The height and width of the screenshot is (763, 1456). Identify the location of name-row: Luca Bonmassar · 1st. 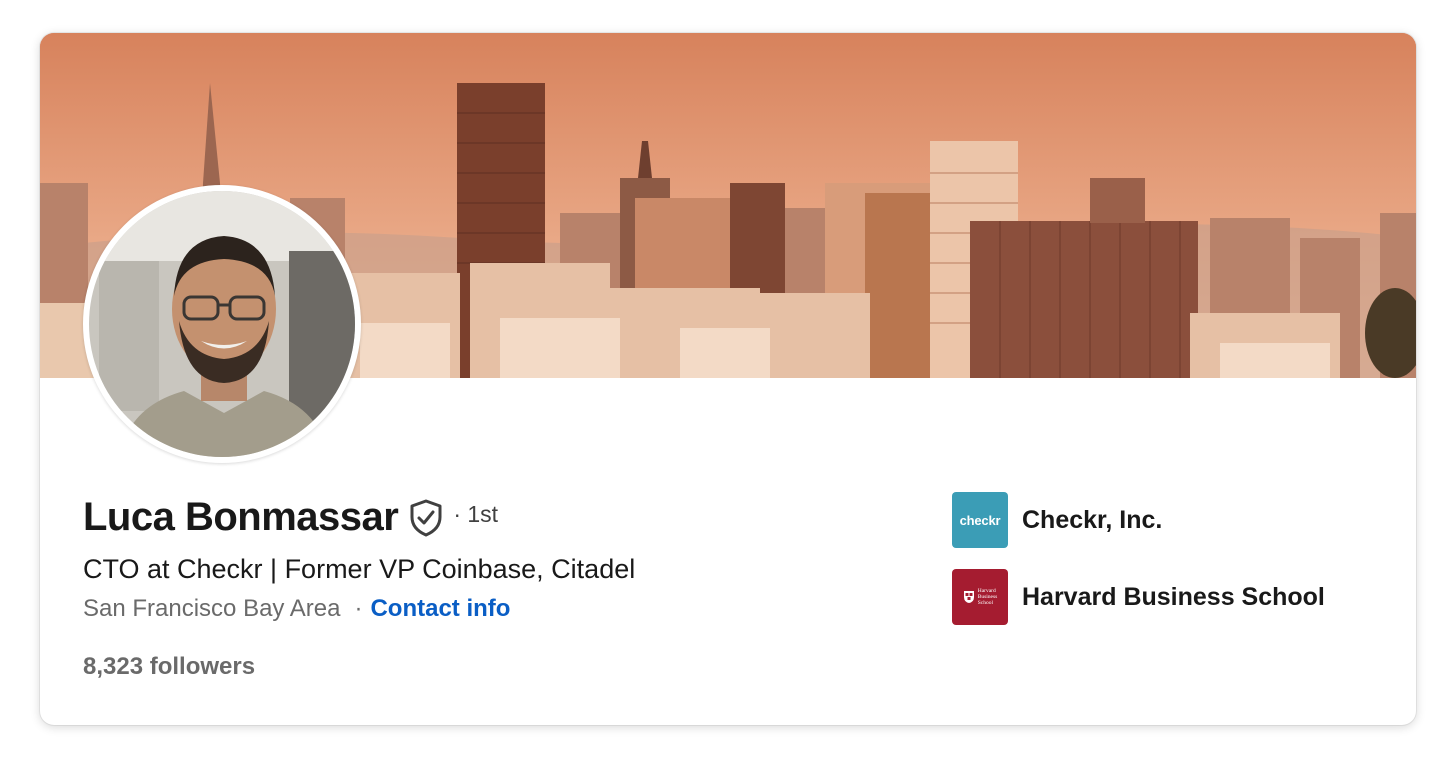
(290, 517).